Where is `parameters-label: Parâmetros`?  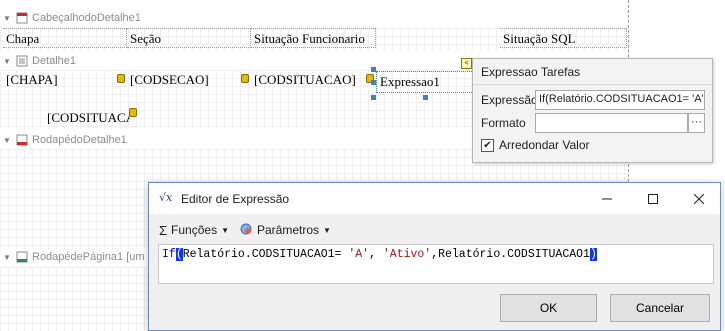
parameters-label: Parâmetros is located at coordinates (288, 230).